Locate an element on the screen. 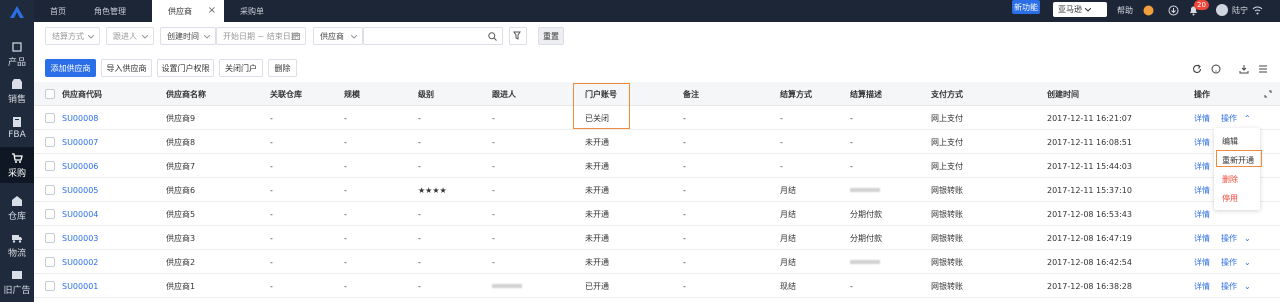 The image size is (1280, 302). supplier-code-link: SU00001 is located at coordinates (80, 286).